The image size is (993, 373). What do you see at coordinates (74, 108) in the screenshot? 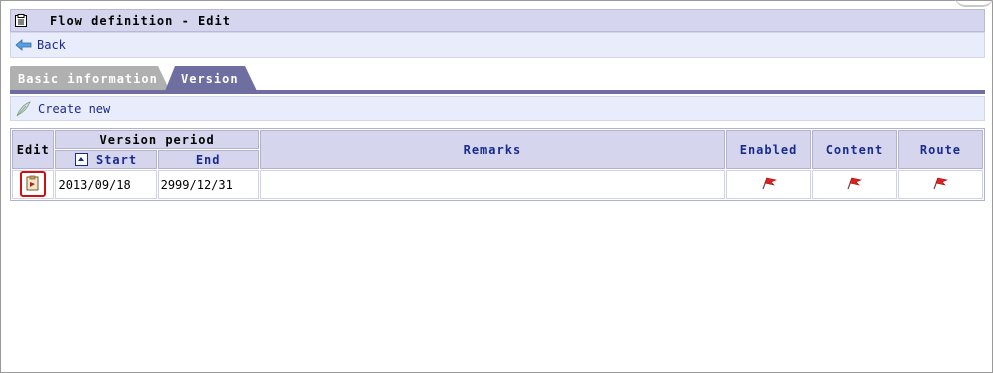
I see `create-new-label: Create new` at bounding box center [74, 108].